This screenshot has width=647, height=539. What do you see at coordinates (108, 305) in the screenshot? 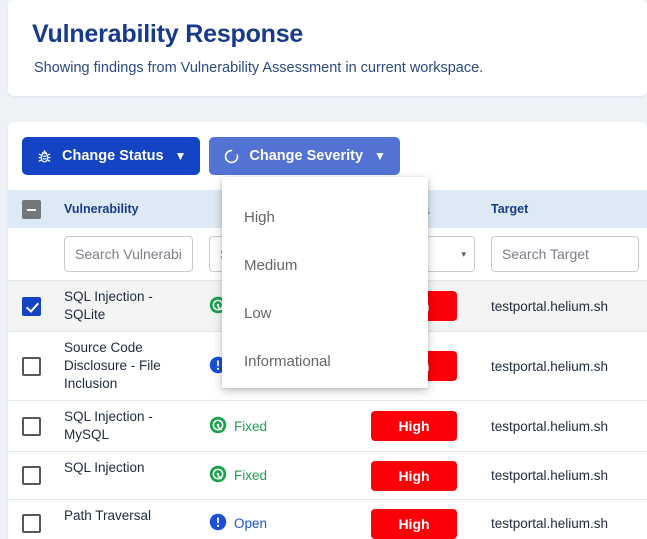
I see `cell-vulnerability: SQL Injection - SQLite` at bounding box center [108, 305].